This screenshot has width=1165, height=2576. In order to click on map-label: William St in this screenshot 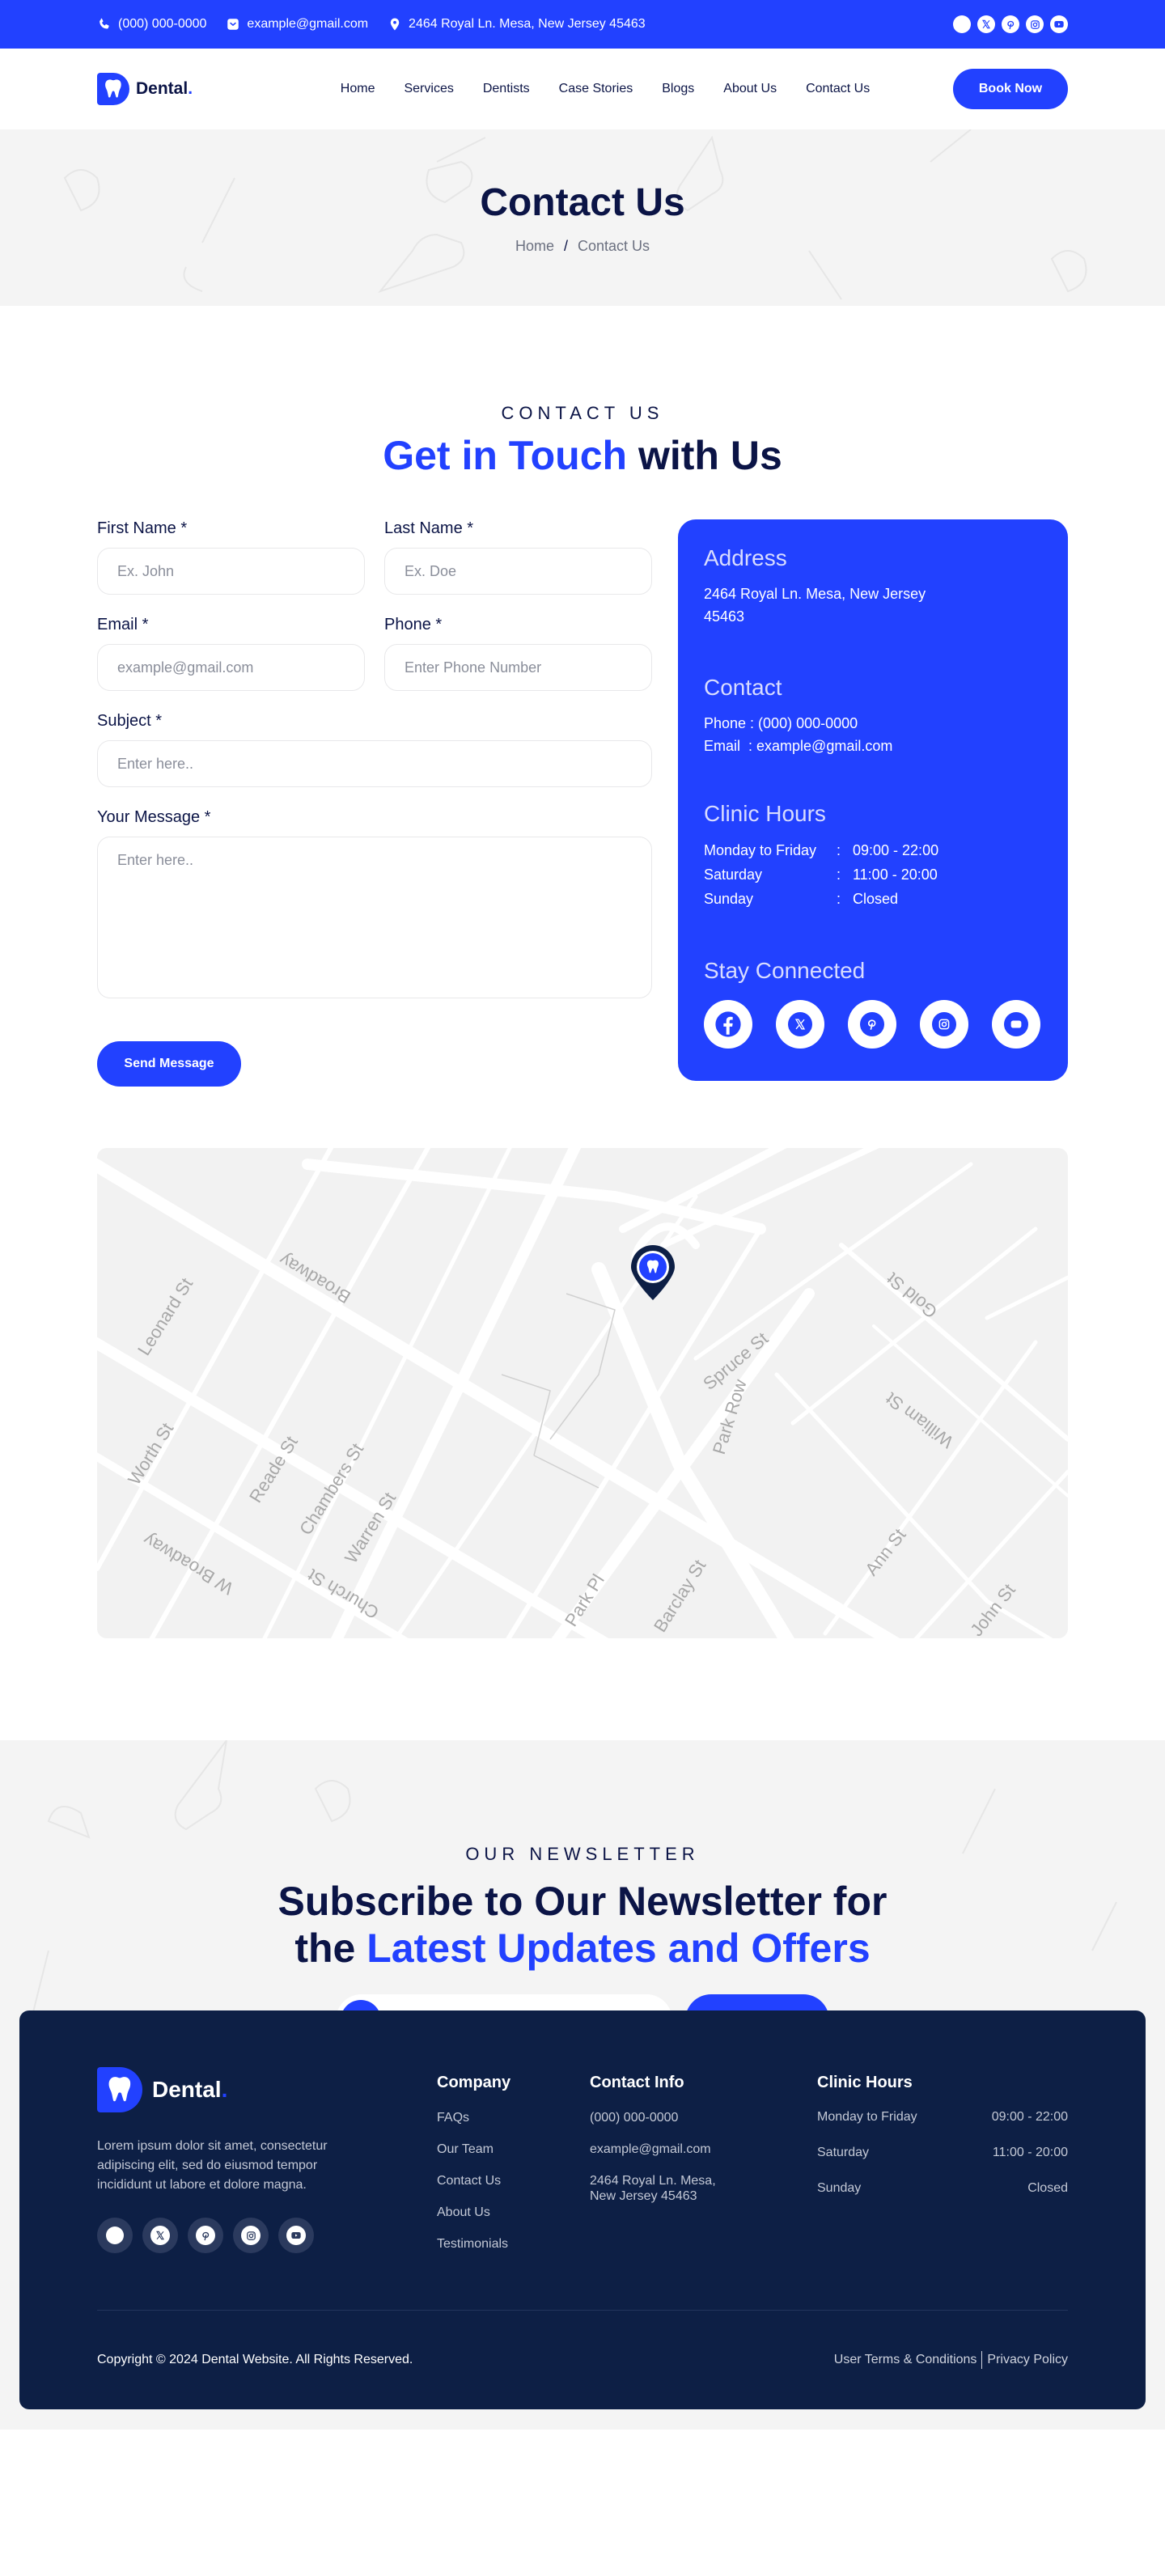, I will do `click(920, 1420)`.